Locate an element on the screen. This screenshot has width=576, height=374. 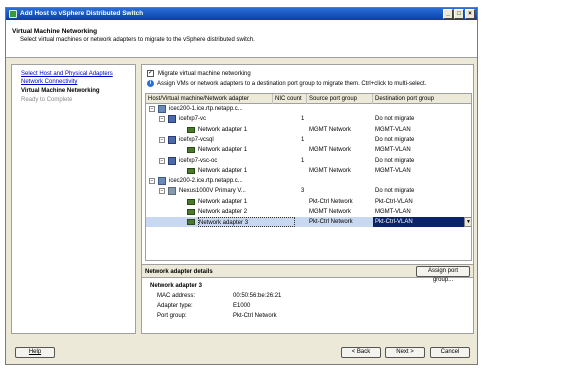
col-destination-port-group: Destination port group is located at coordinates (422, 99).